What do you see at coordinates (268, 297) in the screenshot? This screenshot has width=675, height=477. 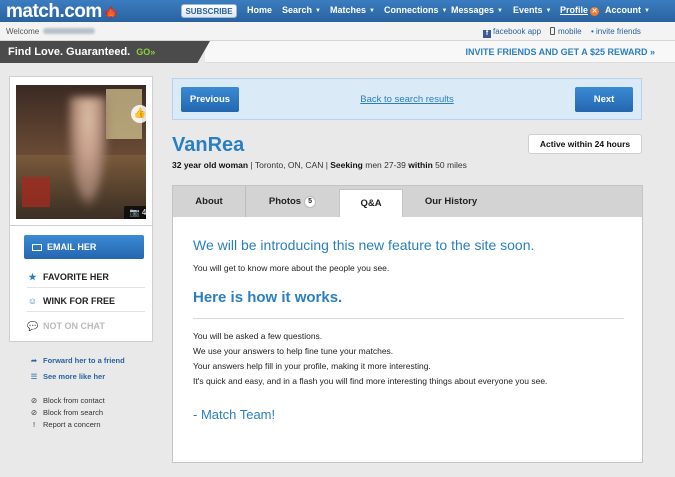 I see `how-it-works-heading: Here is how it works.` at bounding box center [268, 297].